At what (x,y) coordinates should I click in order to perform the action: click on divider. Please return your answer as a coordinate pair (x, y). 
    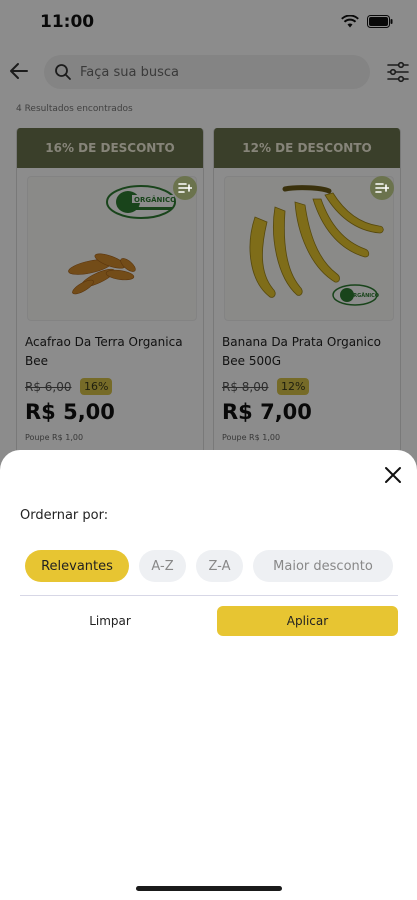
    Looking at the image, I should click on (209, 595).